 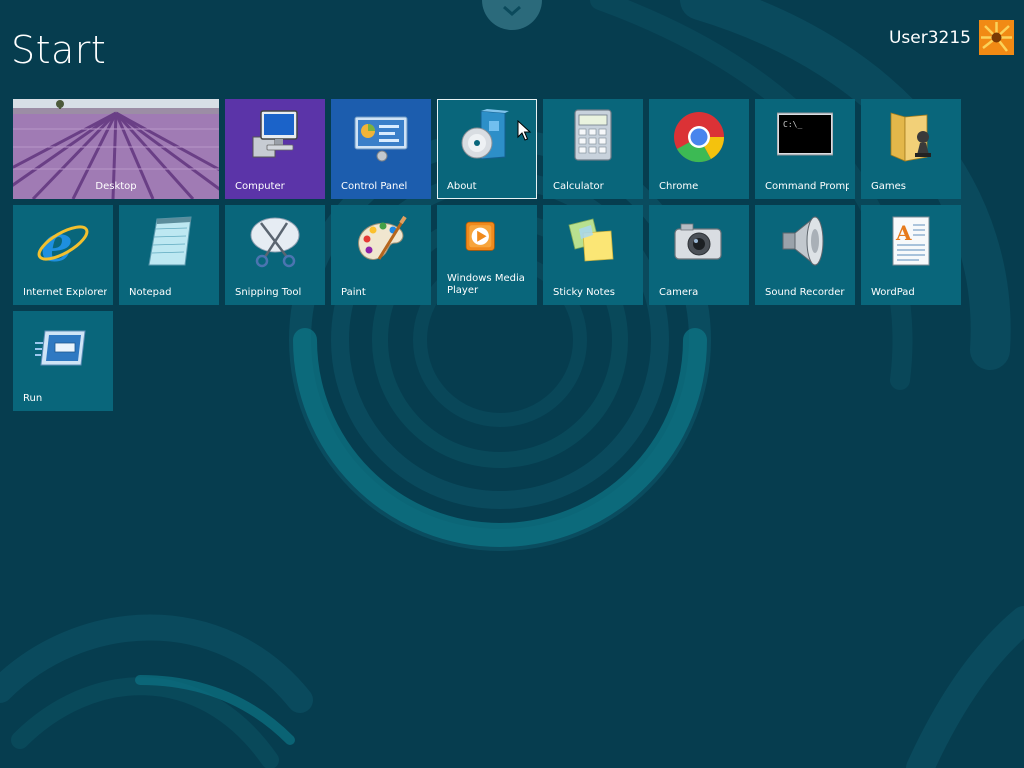 What do you see at coordinates (591, 240) in the screenshot?
I see `sticky-notes-icon` at bounding box center [591, 240].